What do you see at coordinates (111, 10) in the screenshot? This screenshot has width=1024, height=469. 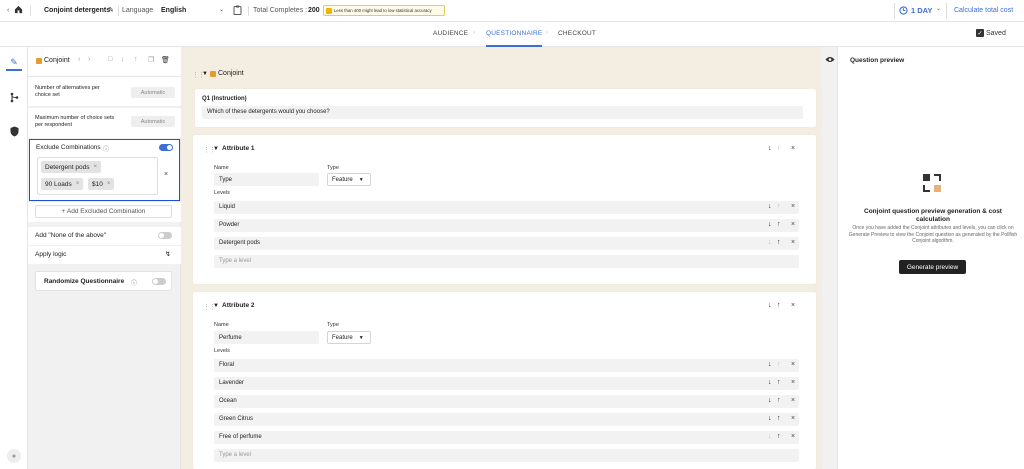 I see `edit-title-icon: ✎` at bounding box center [111, 10].